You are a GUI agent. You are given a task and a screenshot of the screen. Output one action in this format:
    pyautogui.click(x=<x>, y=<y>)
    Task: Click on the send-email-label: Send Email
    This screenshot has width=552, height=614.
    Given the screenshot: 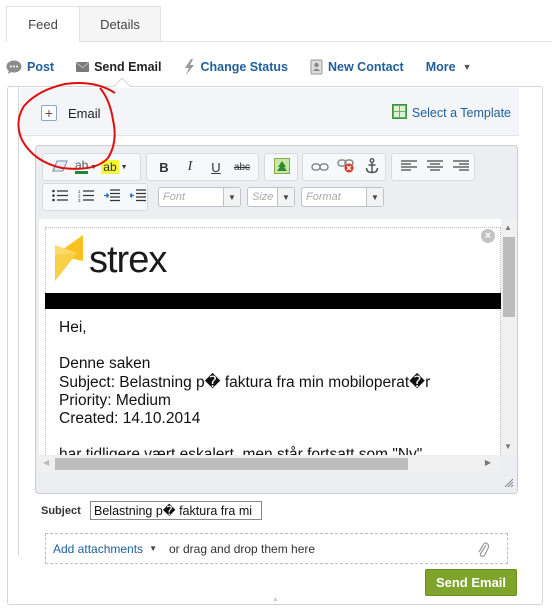 What is the action you would take?
    pyautogui.click(x=471, y=582)
    